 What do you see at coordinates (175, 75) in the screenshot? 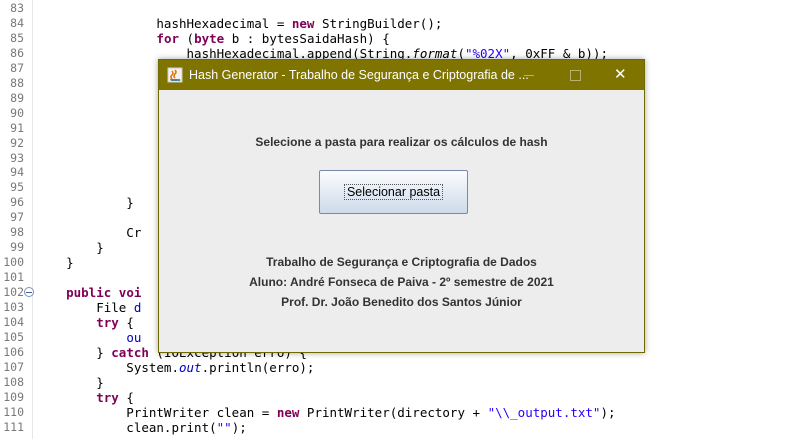
I see `java-app-icon` at bounding box center [175, 75].